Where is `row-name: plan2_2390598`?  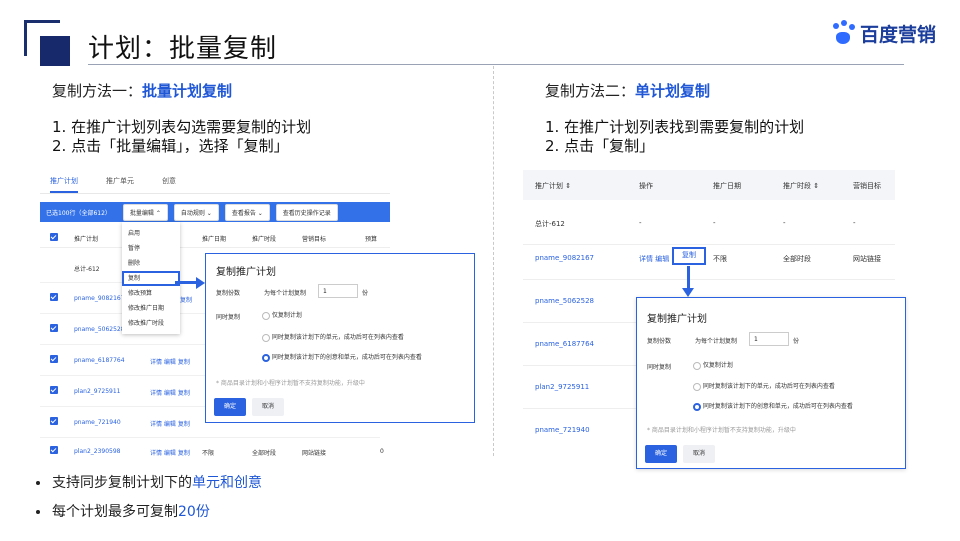 row-name: plan2_2390598 is located at coordinates (97, 451).